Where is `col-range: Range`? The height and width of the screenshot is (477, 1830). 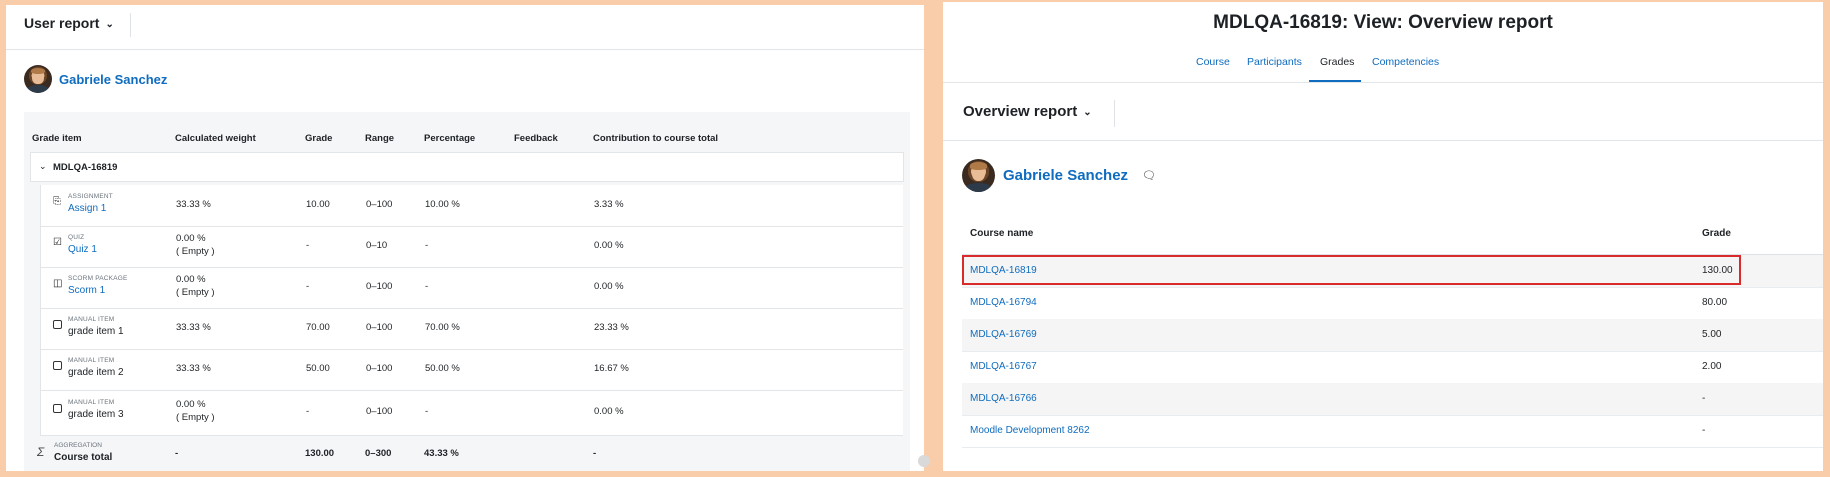 col-range: Range is located at coordinates (380, 138).